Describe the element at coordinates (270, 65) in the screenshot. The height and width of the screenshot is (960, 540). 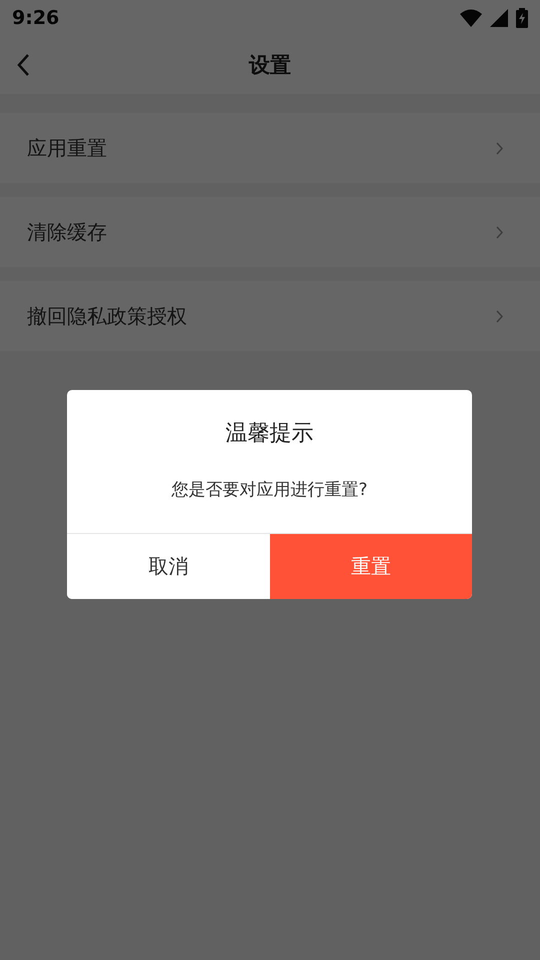
I see `page-title: 设置` at that location.